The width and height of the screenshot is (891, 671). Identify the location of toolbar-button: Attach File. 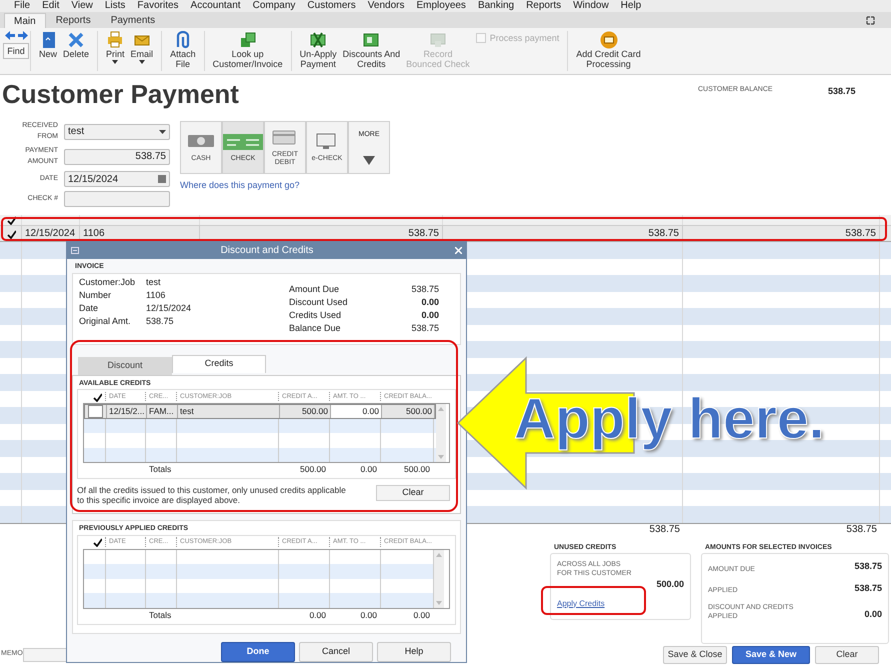
(183, 50).